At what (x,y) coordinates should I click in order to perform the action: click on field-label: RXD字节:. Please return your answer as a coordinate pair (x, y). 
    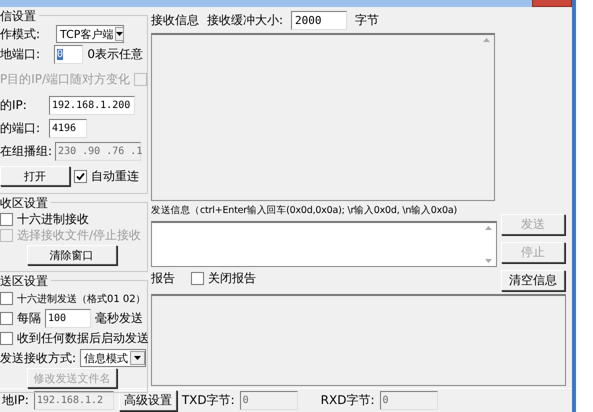
    Looking at the image, I should click on (347, 400).